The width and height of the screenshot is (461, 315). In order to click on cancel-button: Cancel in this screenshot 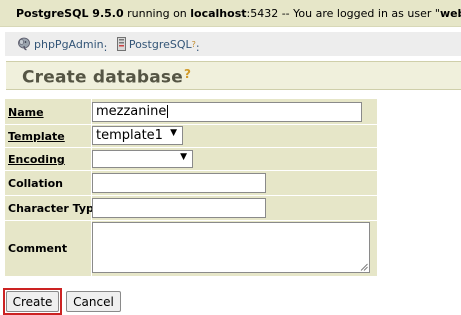, I will do `click(93, 301)`.